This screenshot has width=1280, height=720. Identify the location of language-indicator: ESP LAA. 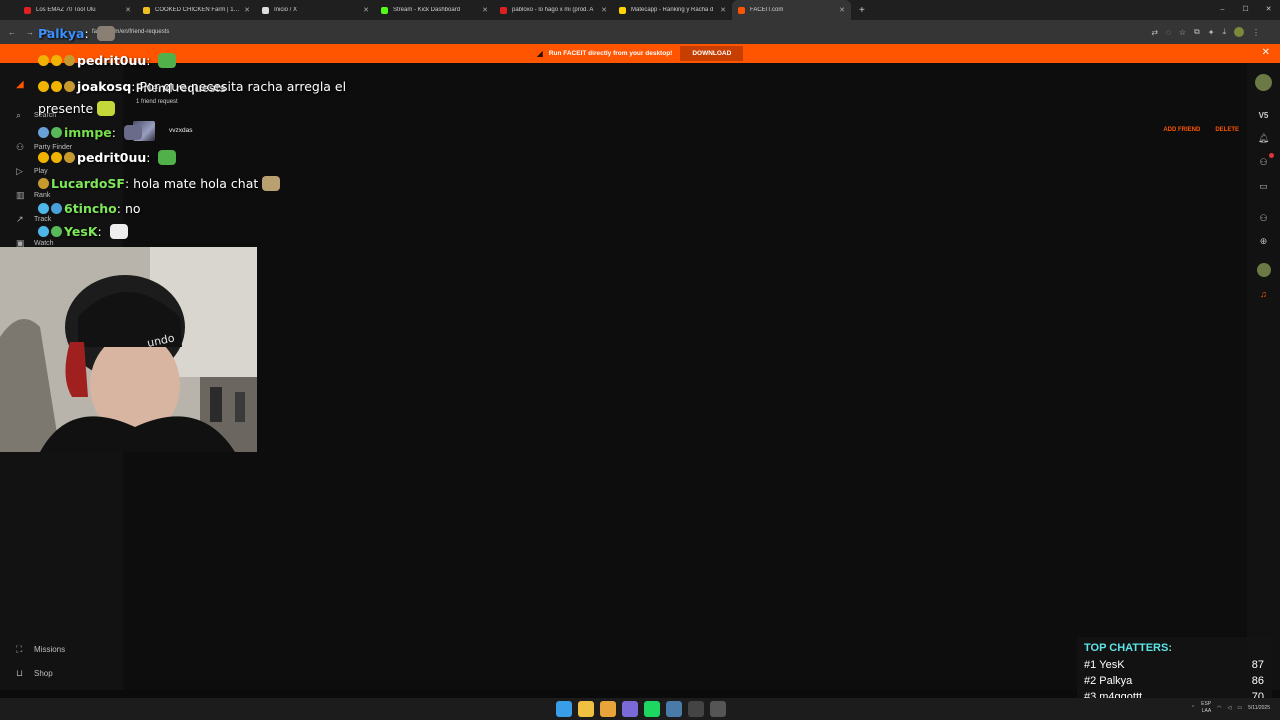
(1206, 708).